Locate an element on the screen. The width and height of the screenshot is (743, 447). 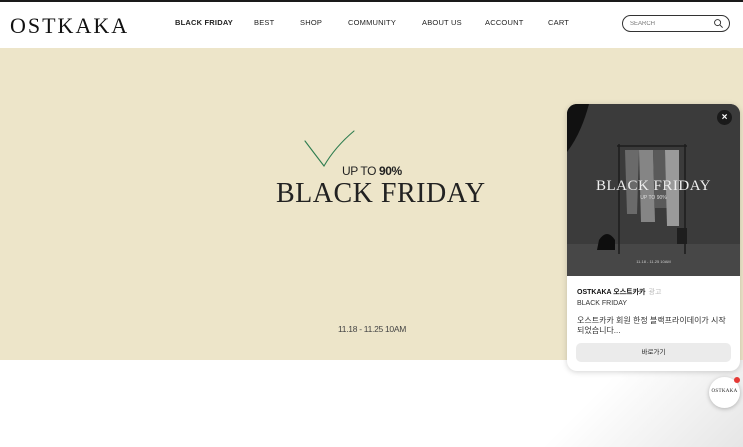
hero-discount-value: 90% is located at coordinates (390, 171).